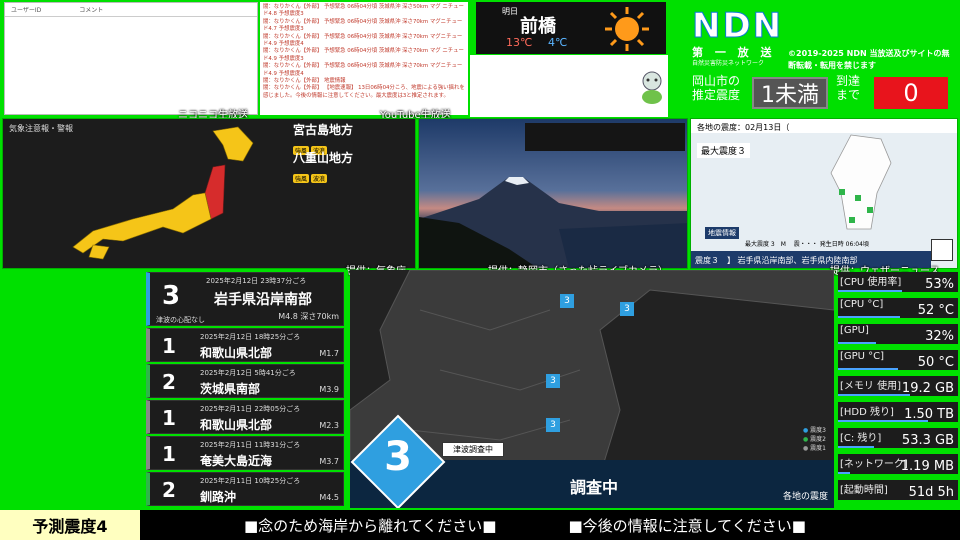  Describe the element at coordinates (245, 417) in the screenshot. I see `quake-item: 1 2025年2月11日 22時05分ごろ 和歌山県北部 M2.3` at that location.